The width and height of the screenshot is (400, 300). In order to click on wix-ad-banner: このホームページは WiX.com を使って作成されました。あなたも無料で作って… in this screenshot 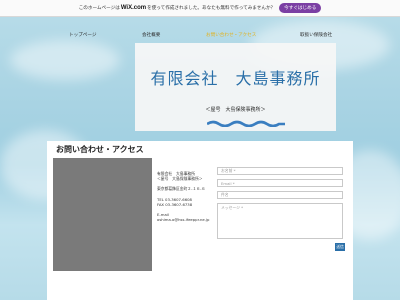, I will do `click(200, 8)`.